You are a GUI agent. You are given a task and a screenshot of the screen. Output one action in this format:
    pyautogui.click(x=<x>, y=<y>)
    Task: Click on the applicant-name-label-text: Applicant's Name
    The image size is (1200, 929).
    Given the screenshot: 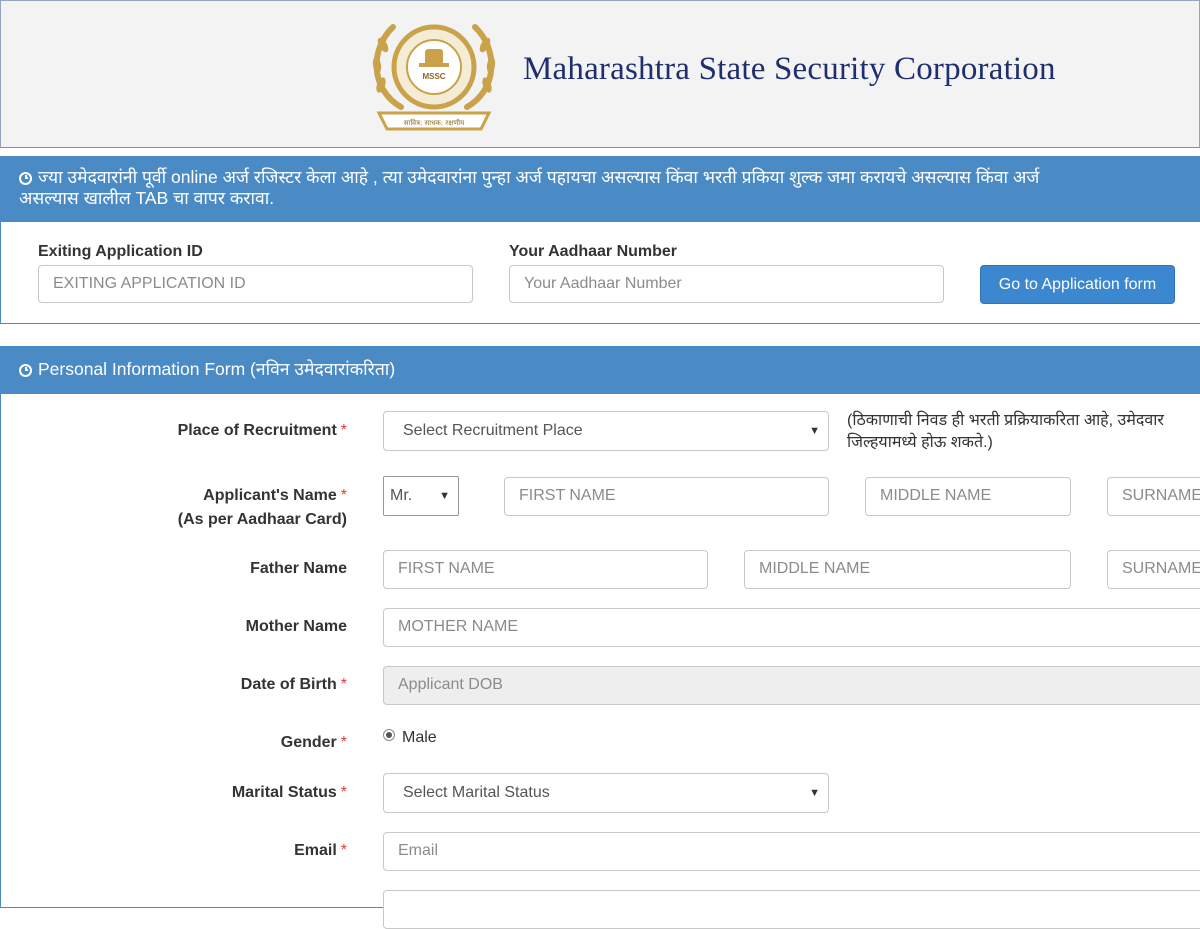 What is the action you would take?
    pyautogui.click(x=270, y=495)
    